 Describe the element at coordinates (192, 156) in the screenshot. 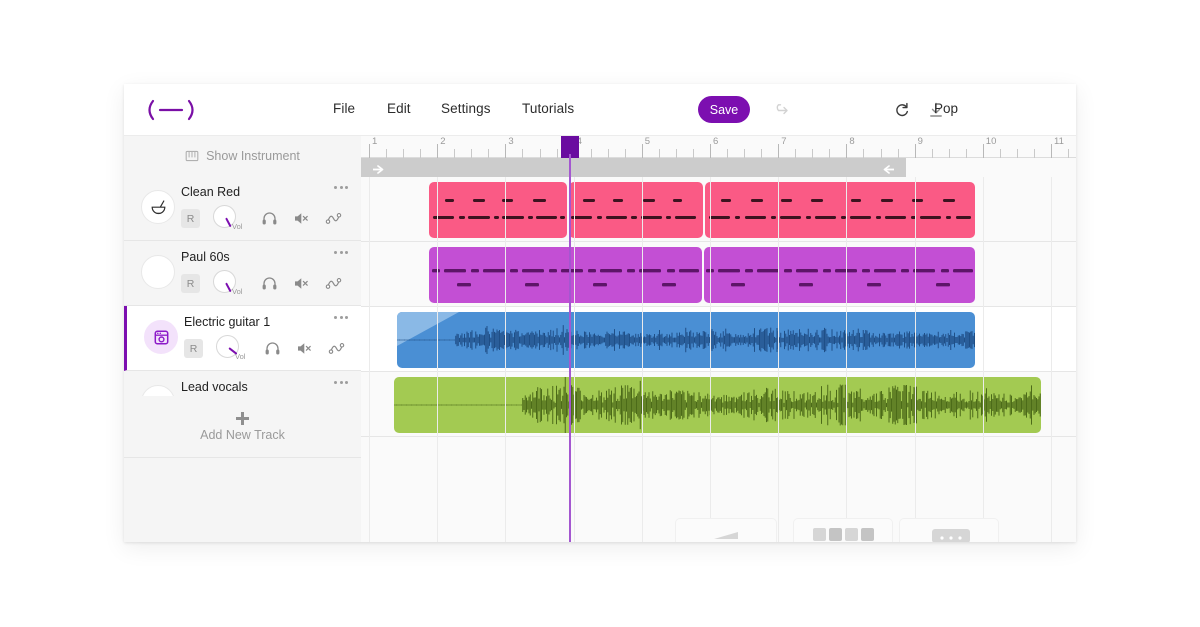

I see `piano-keys-icon` at that location.